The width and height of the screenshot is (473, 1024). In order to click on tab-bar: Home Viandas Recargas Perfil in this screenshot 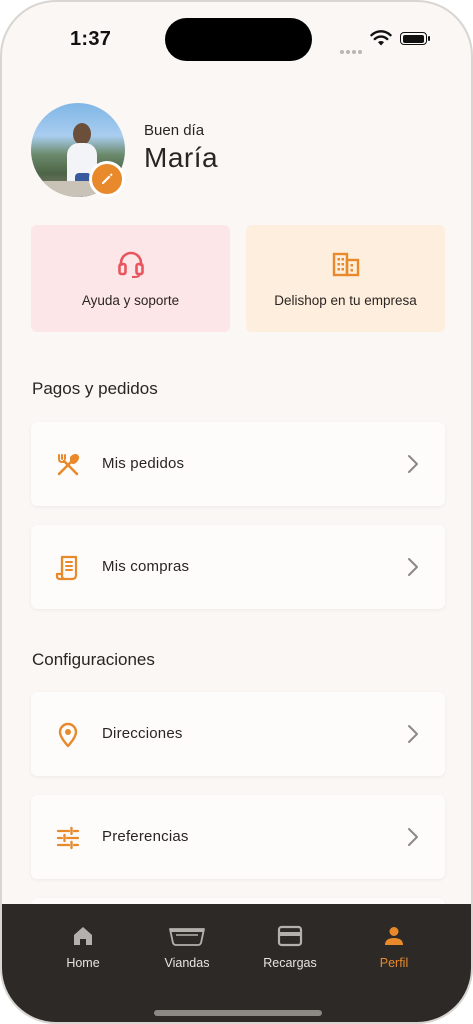, I will do `click(236, 963)`.